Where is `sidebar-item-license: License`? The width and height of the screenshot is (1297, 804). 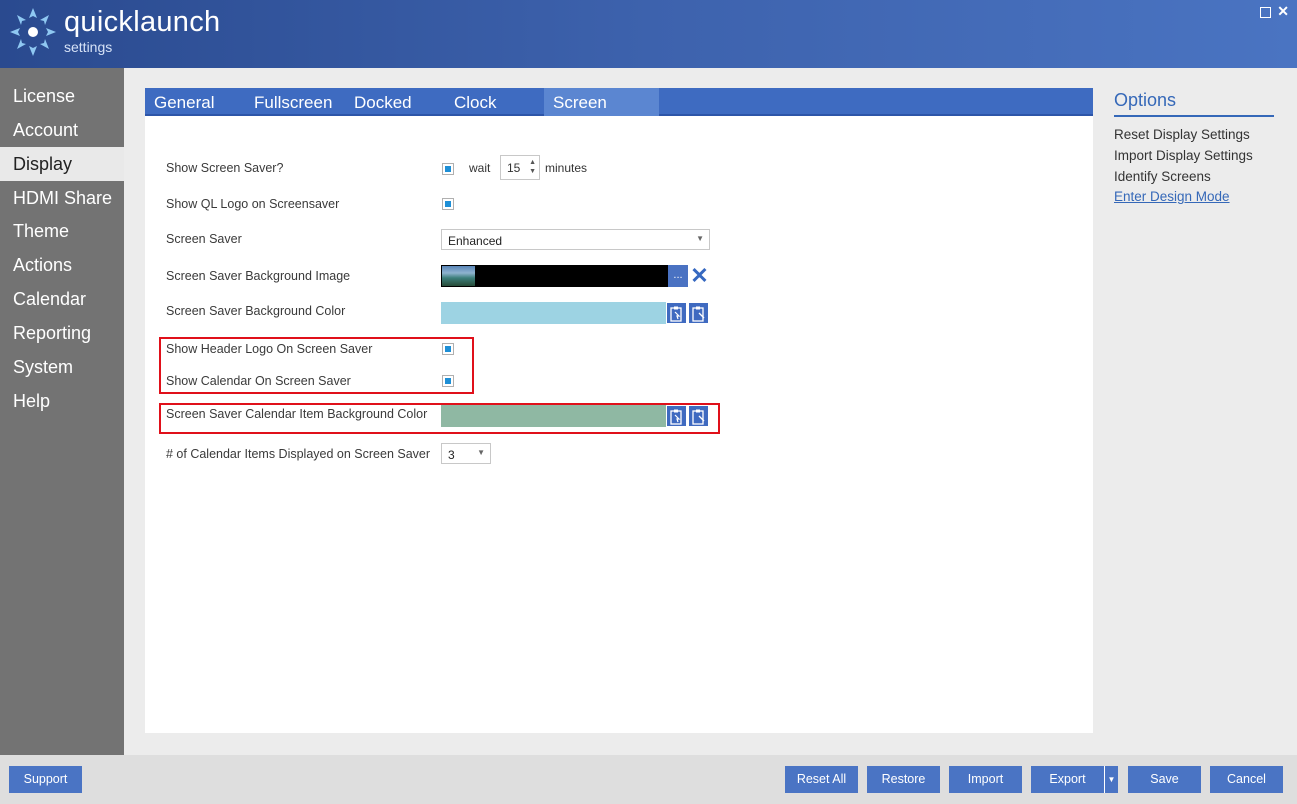 sidebar-item-license: License is located at coordinates (62, 96).